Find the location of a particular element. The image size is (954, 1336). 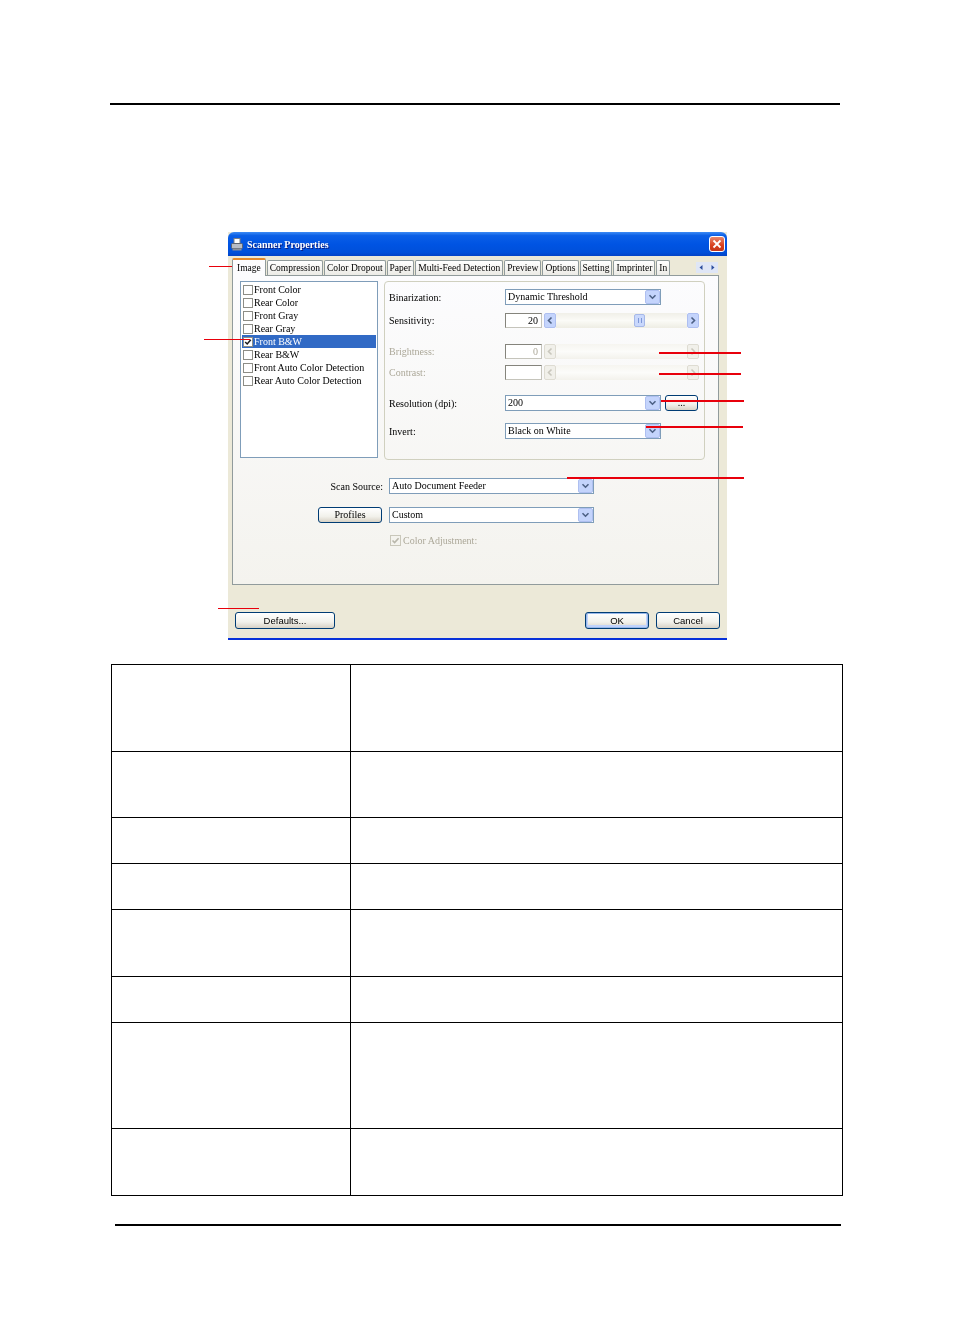

field-label: Resolution (dpi): is located at coordinates (424, 403).